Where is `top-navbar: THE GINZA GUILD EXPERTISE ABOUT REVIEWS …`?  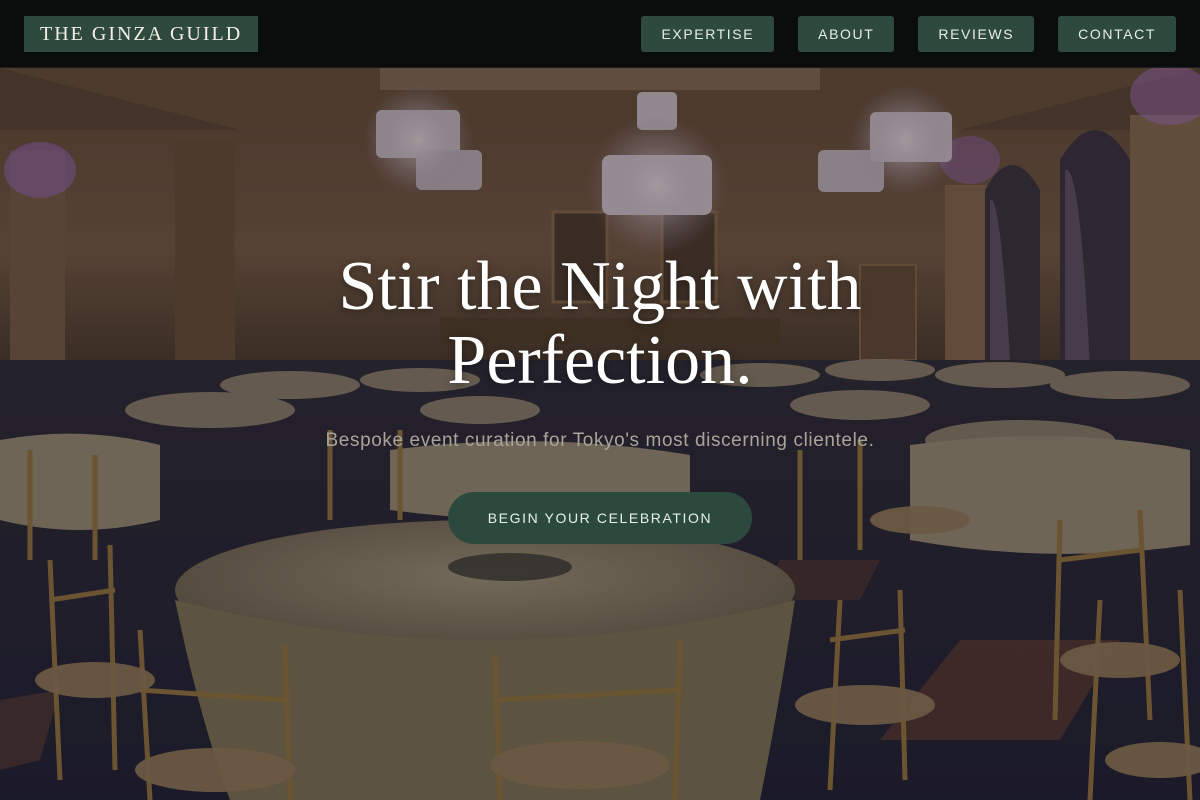
top-navbar: THE GINZA GUILD EXPERTISE ABOUT REVIEWS … is located at coordinates (600, 34).